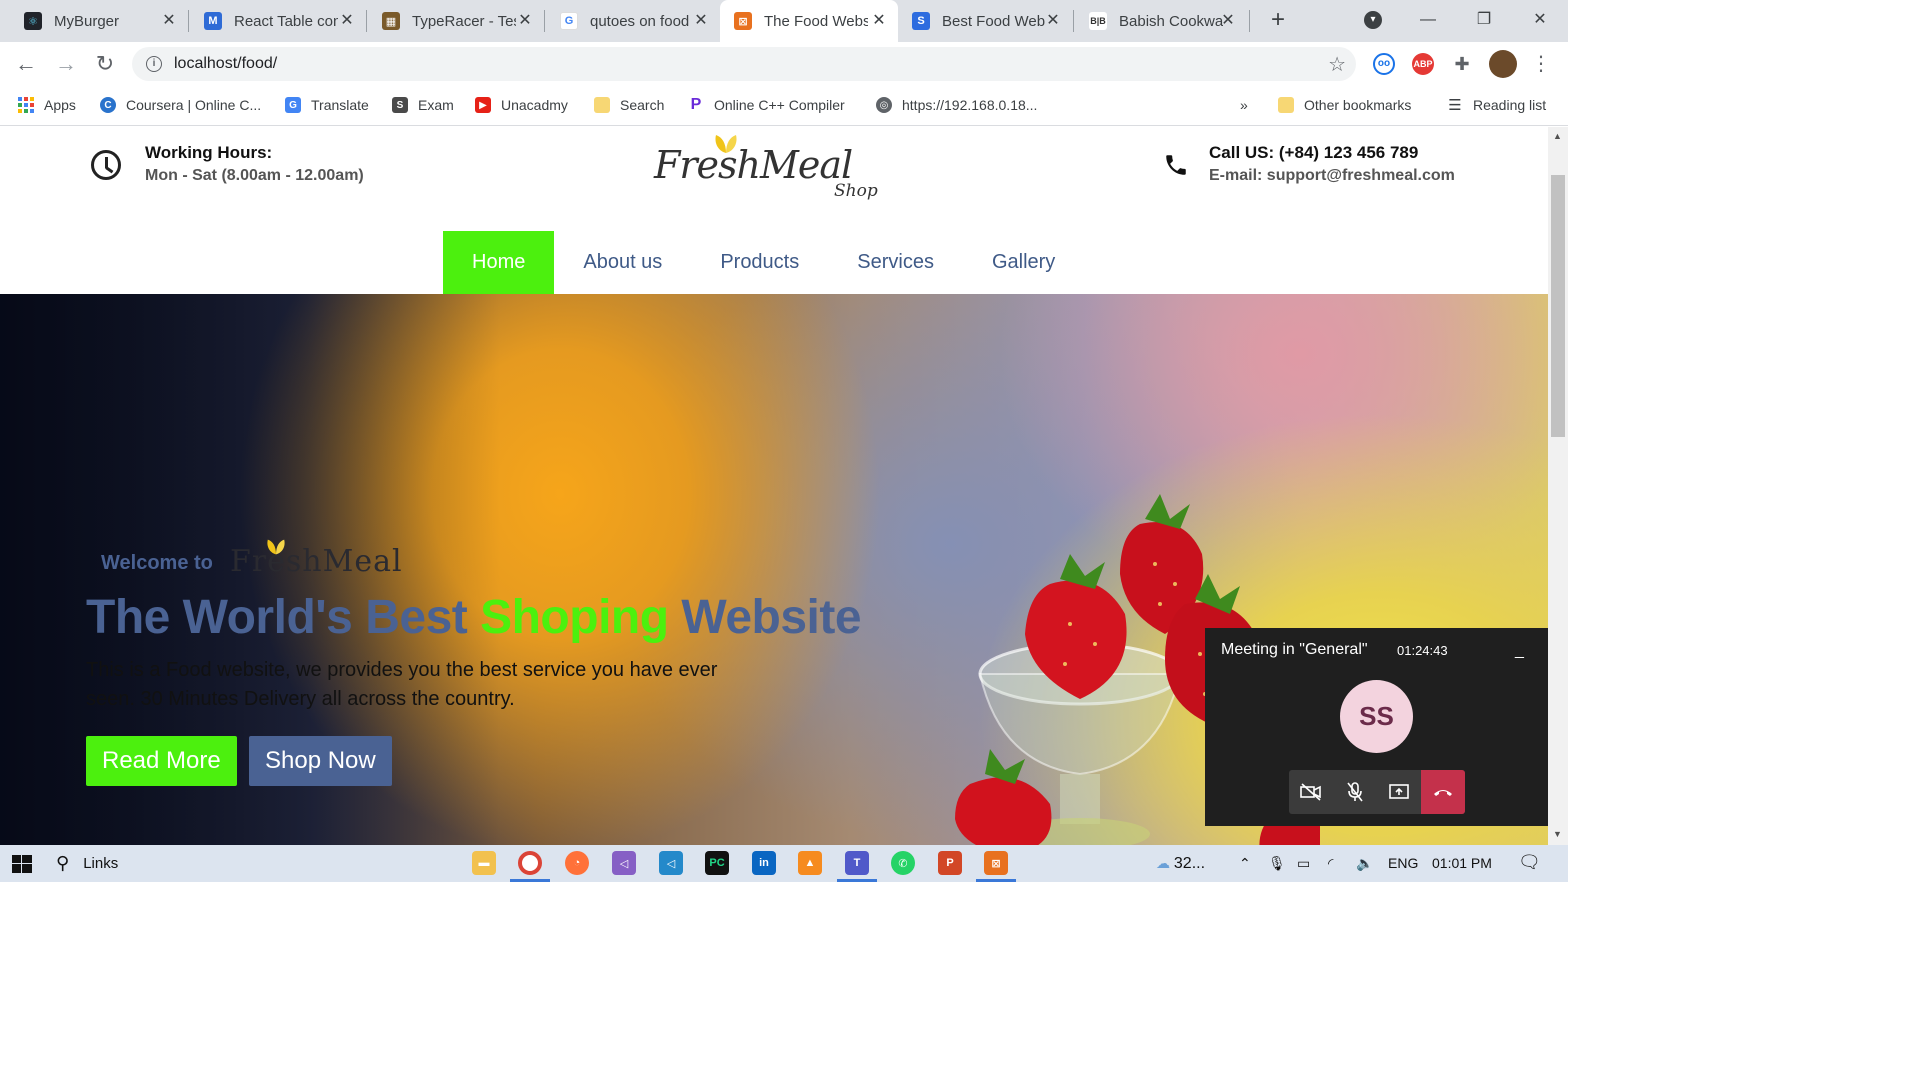  I want to click on working-hours-value: Mon - Sat (8.00am - 12.00am), so click(254, 175).